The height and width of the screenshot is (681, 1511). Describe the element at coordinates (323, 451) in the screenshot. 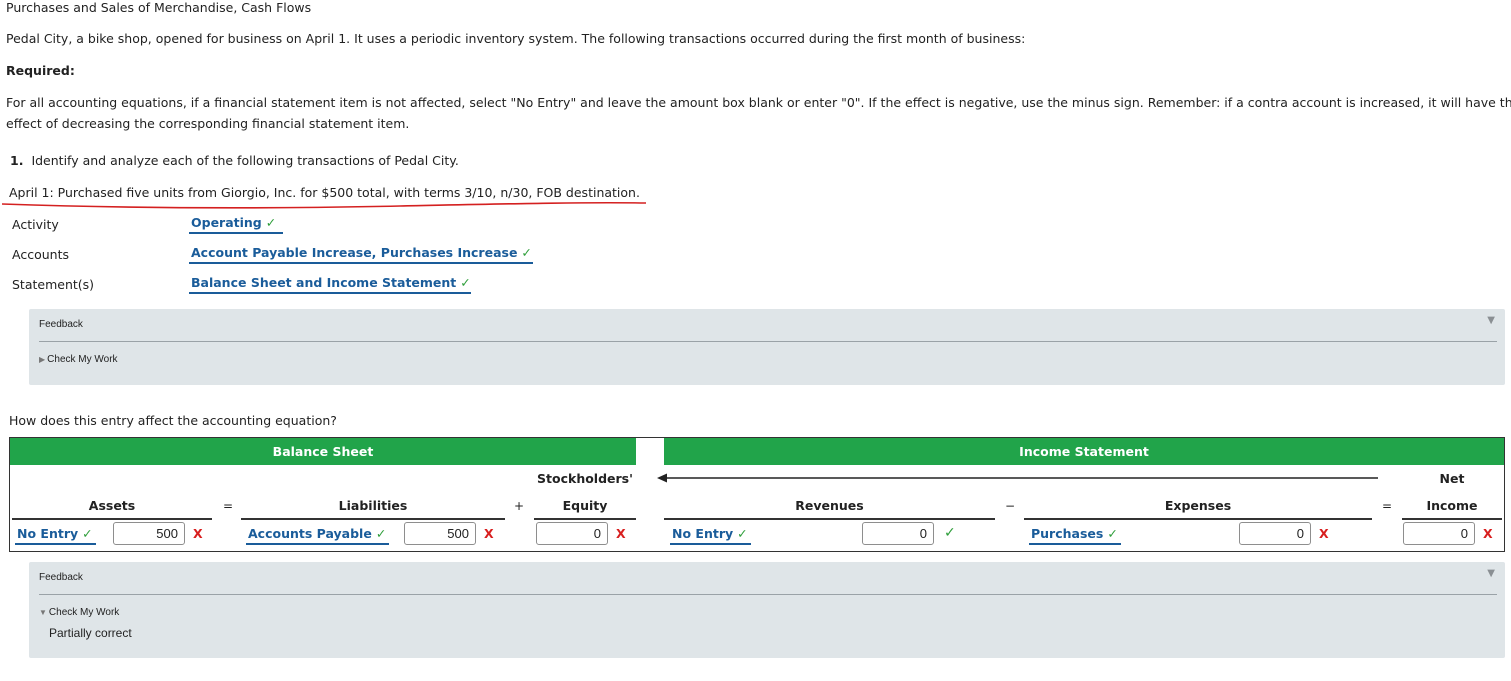

I see `balance-sheet-header: Balance Sheet` at that location.